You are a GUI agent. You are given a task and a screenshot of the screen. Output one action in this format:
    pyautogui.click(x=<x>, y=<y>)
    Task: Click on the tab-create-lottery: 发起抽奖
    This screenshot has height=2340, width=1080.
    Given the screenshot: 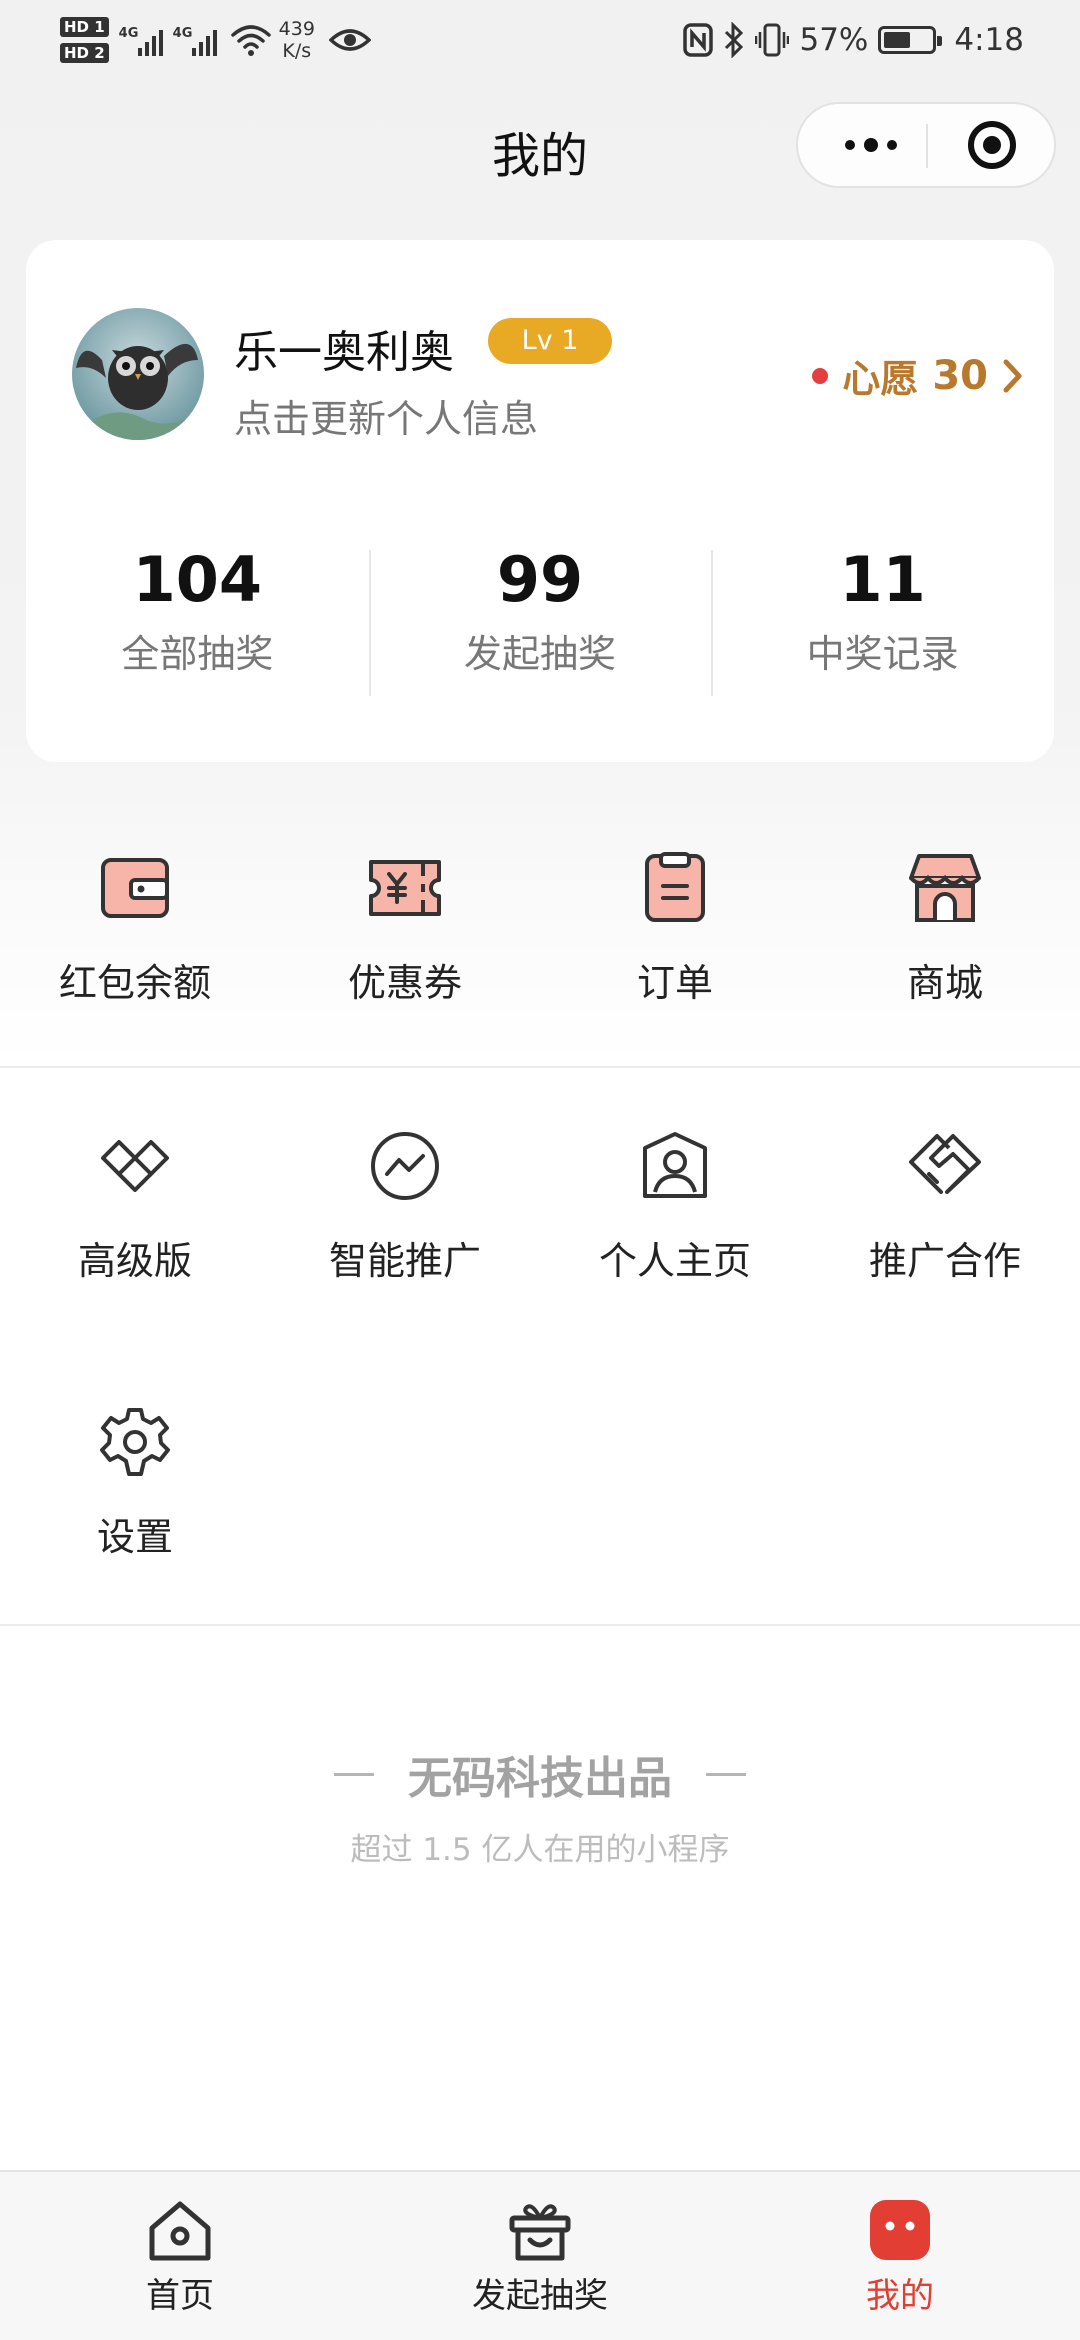 What is the action you would take?
    pyautogui.click(x=540, y=2256)
    